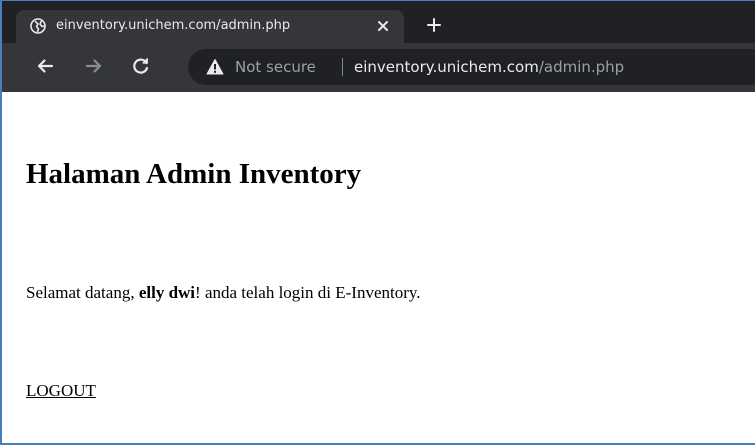 The height and width of the screenshot is (445, 755). I want to click on page-title: Halaman Admin Inventory, so click(194, 174).